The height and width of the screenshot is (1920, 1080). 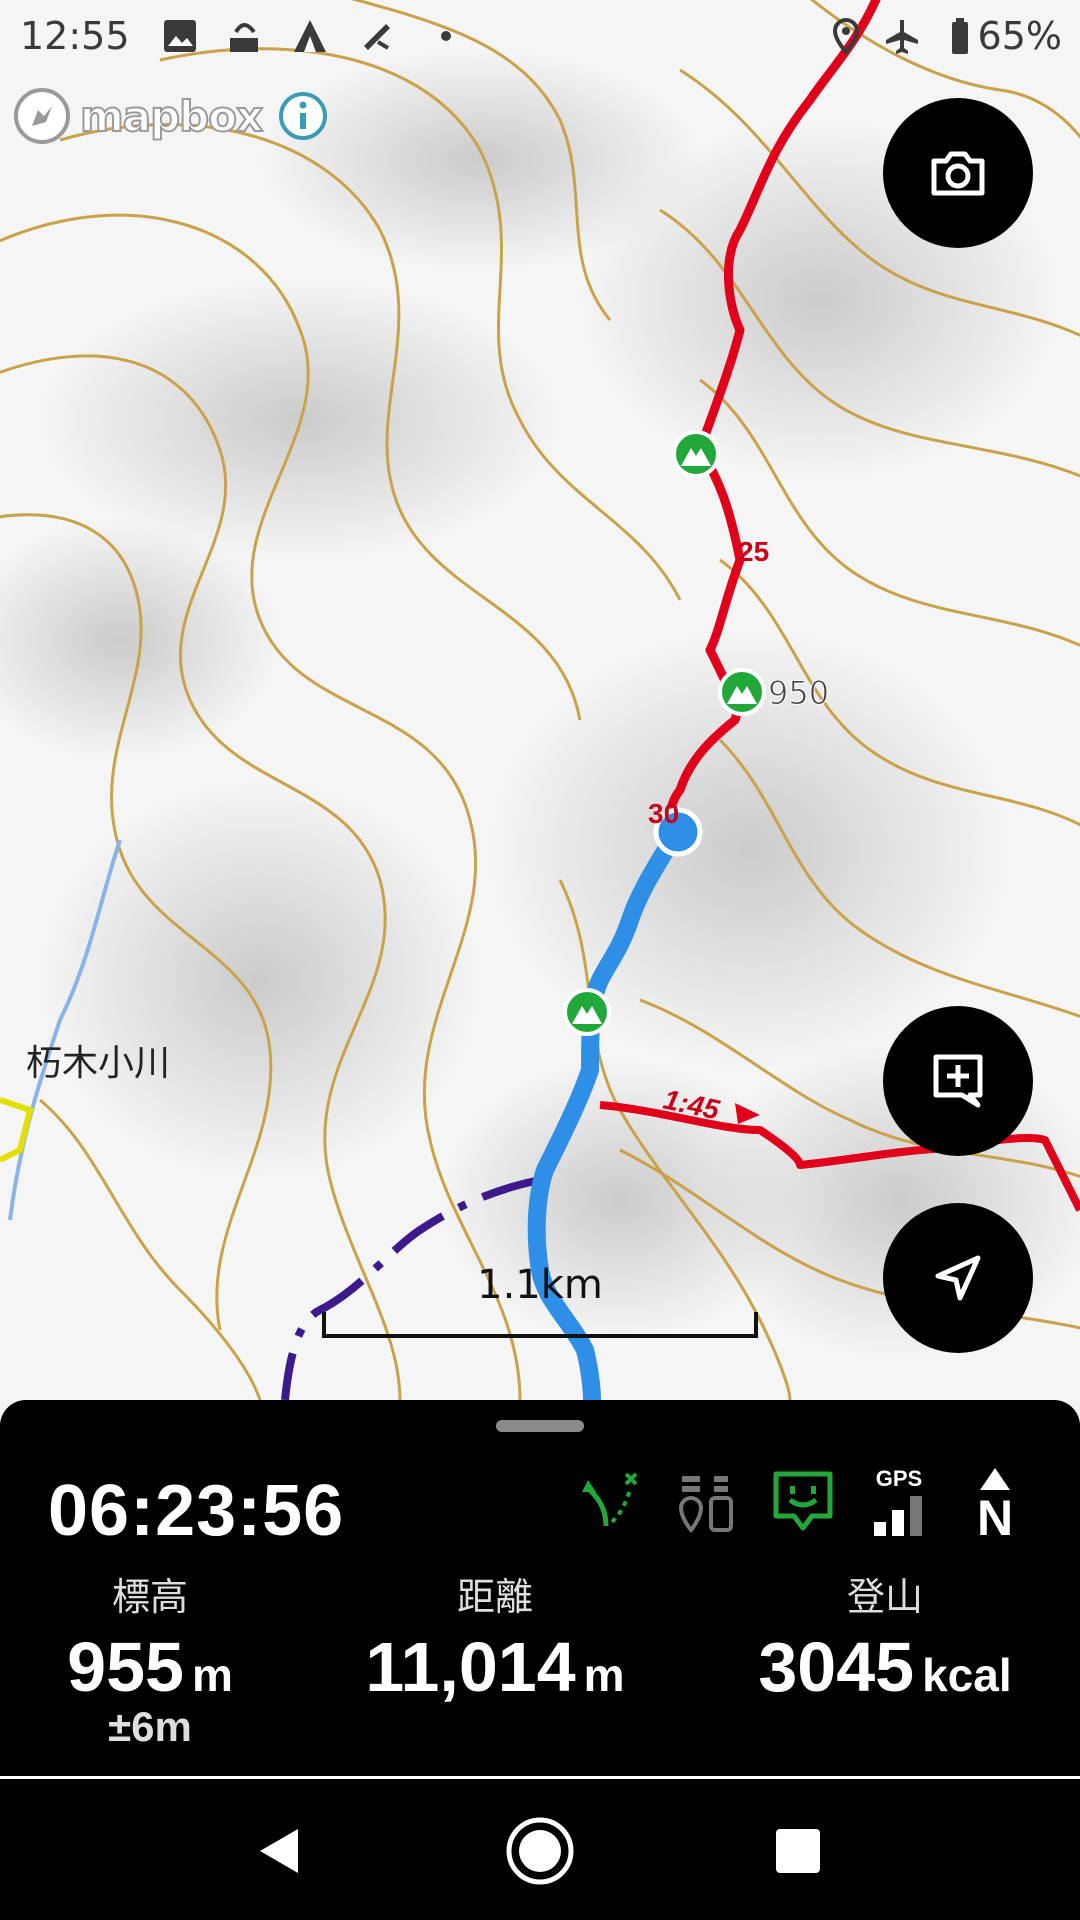 I want to click on back-button, so click(x=280, y=1851).